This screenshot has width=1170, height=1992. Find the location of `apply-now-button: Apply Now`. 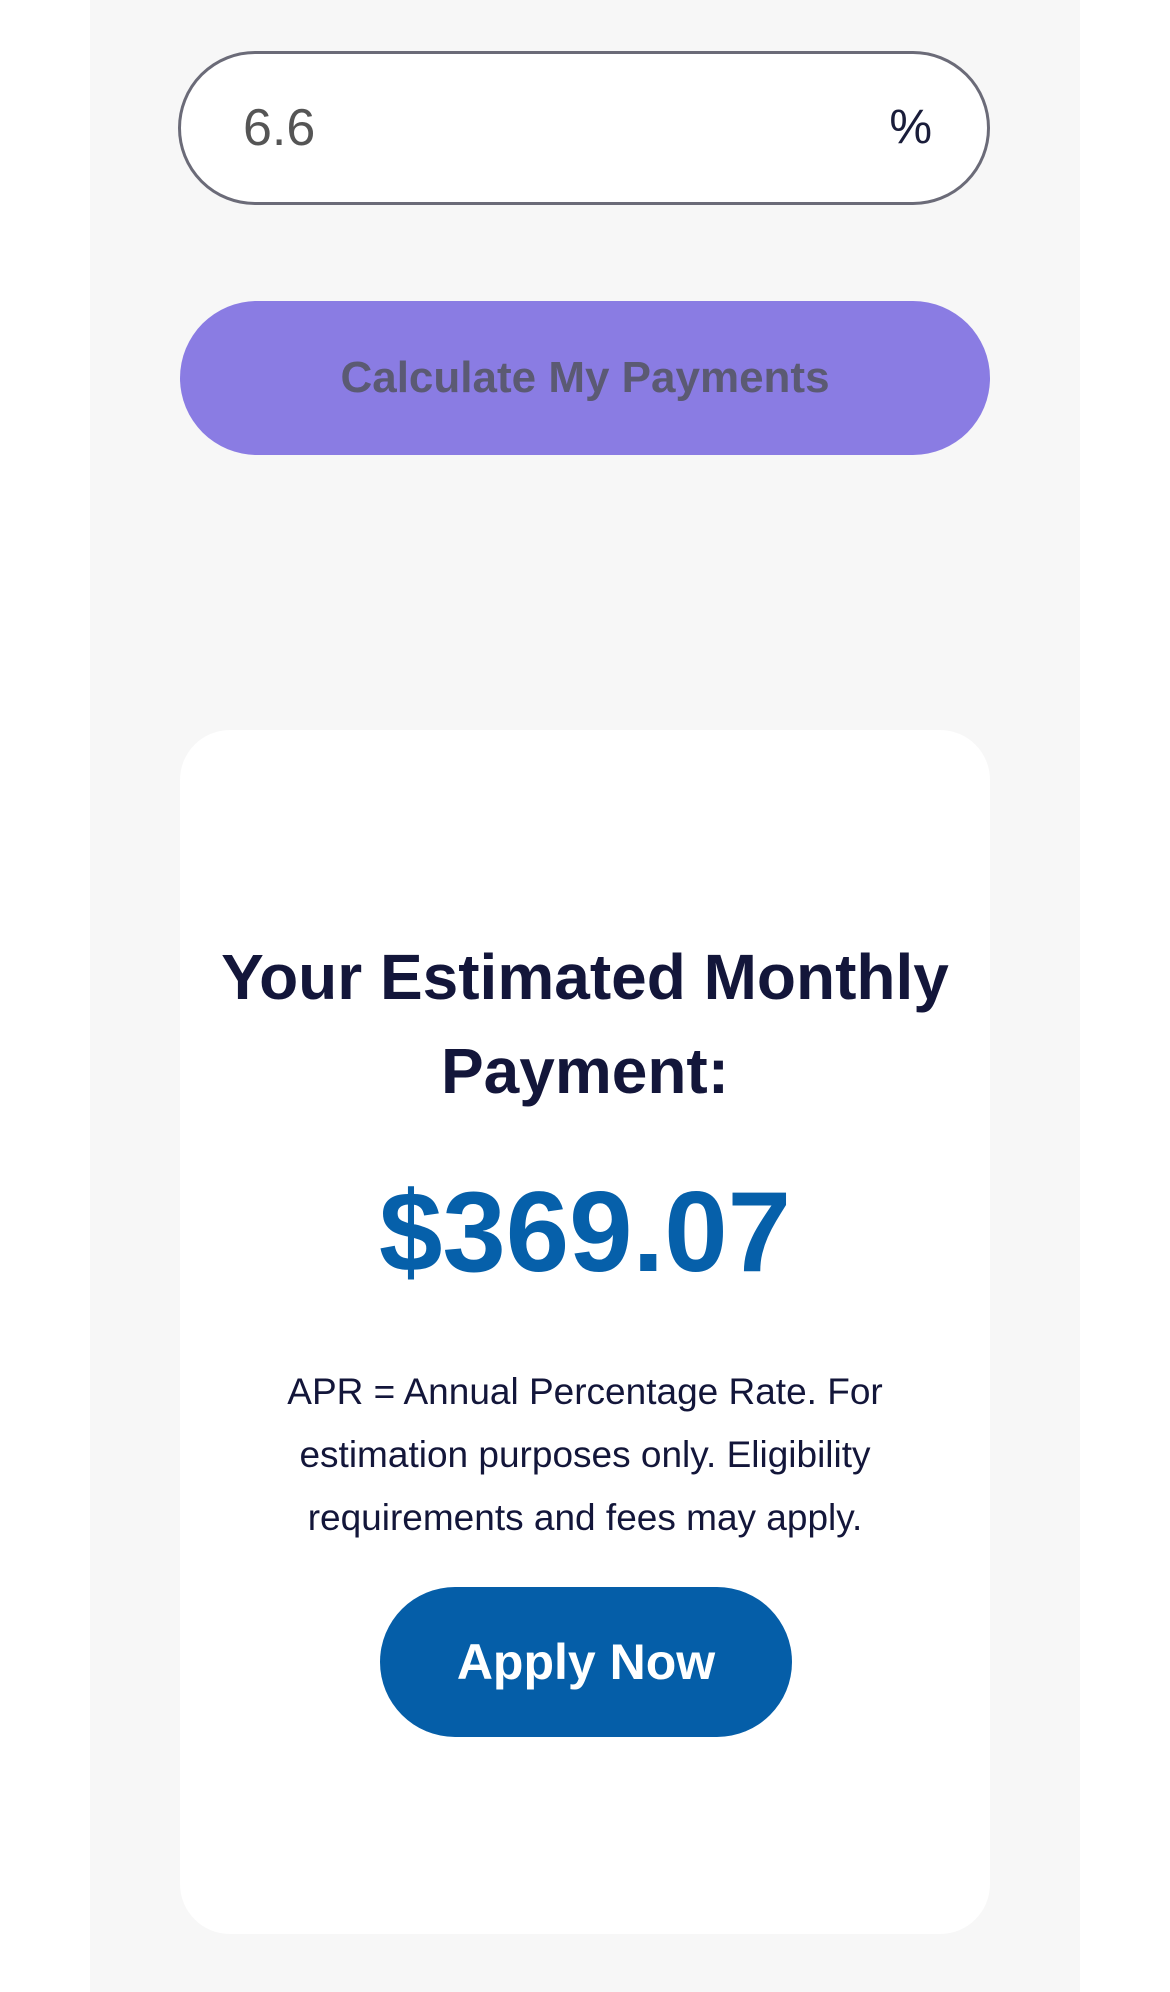

apply-now-button: Apply Now is located at coordinates (586, 1662).